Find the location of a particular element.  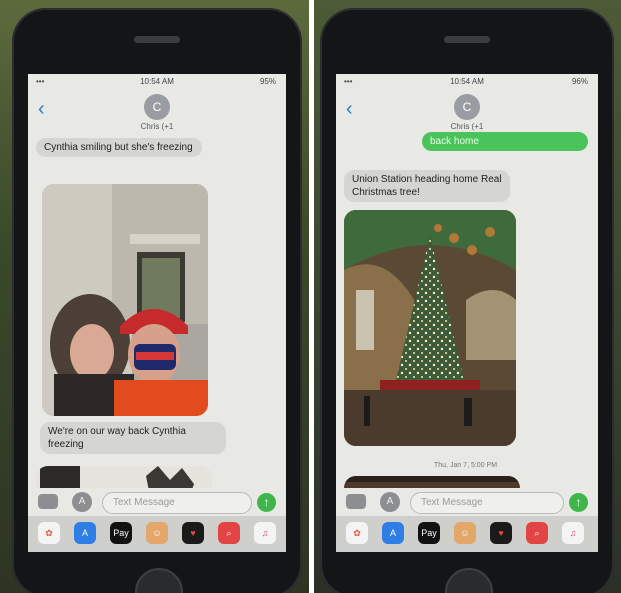

conversation-header: ‹ C Chris (+1 is located at coordinates (157, 116).